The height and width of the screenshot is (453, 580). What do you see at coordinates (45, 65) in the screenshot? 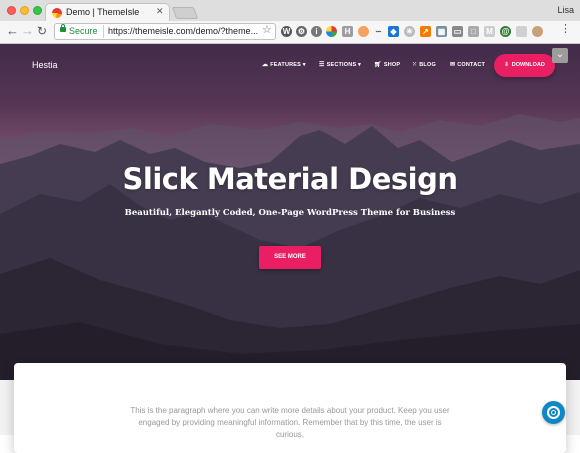
I see `site-brand: Hestia` at bounding box center [45, 65].